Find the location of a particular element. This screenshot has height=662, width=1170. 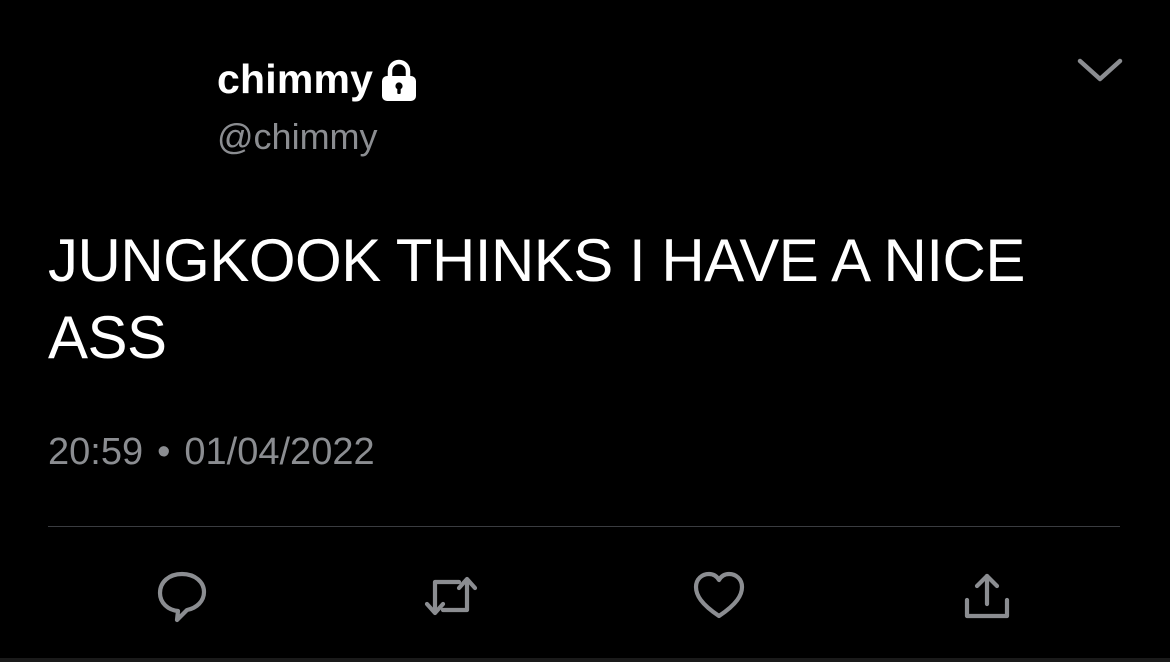

action-bar is located at coordinates (585, 595).